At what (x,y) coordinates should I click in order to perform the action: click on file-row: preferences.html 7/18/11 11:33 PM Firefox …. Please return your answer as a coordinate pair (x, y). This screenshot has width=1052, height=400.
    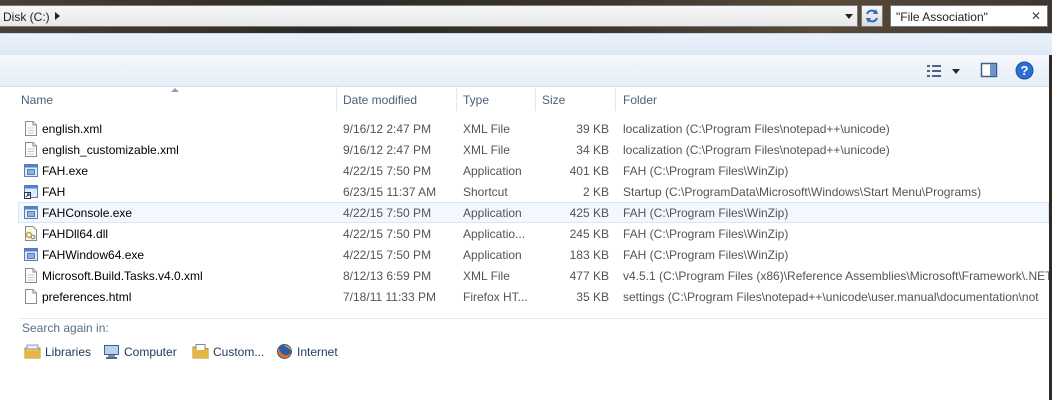
    Looking at the image, I should click on (524, 296).